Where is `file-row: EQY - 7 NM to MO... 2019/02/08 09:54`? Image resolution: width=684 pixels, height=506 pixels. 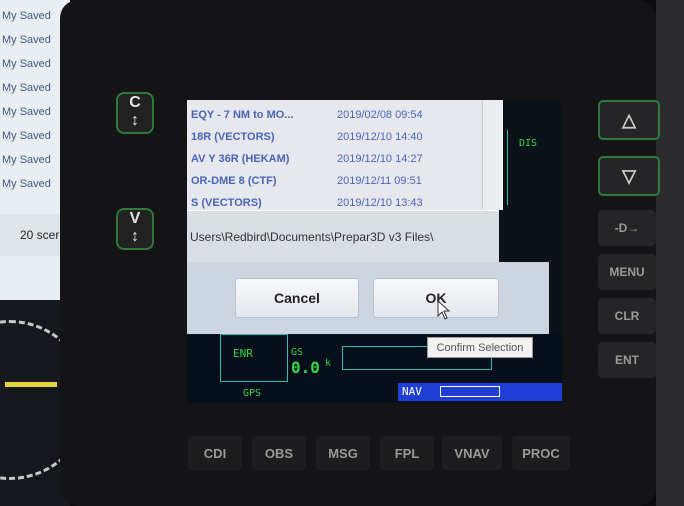 file-row: EQY - 7 NM to MO... 2019/02/08 09:54 is located at coordinates (334, 116).